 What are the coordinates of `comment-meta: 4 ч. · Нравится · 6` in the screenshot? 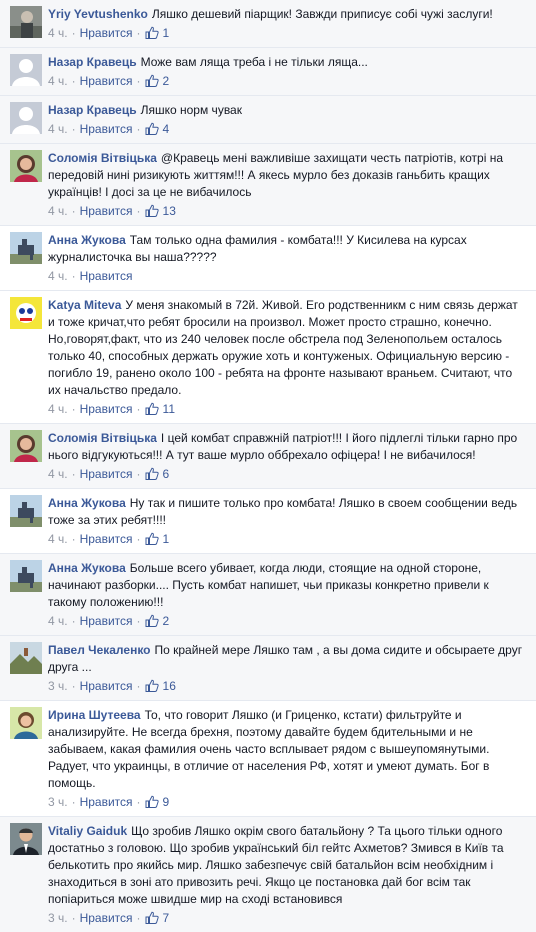 It's located at (288, 474).